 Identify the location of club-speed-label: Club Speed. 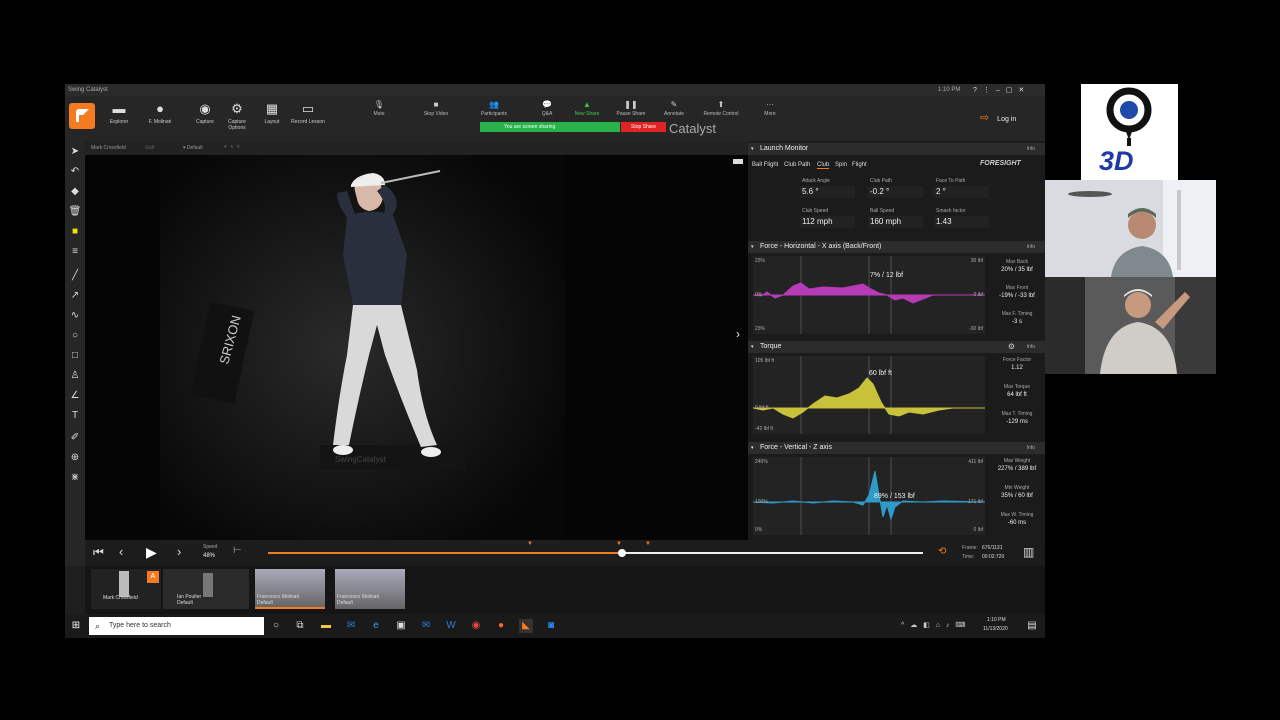
(815, 211).